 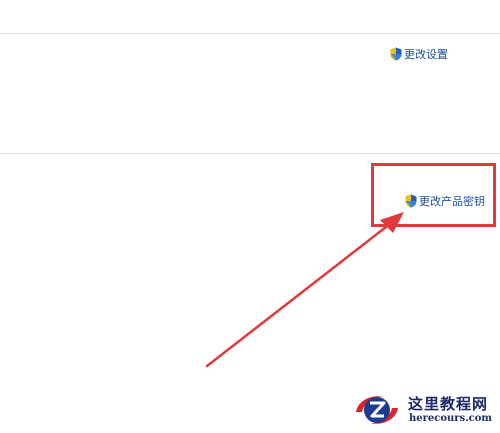 I want to click on section-divider-top, so click(x=250, y=33).